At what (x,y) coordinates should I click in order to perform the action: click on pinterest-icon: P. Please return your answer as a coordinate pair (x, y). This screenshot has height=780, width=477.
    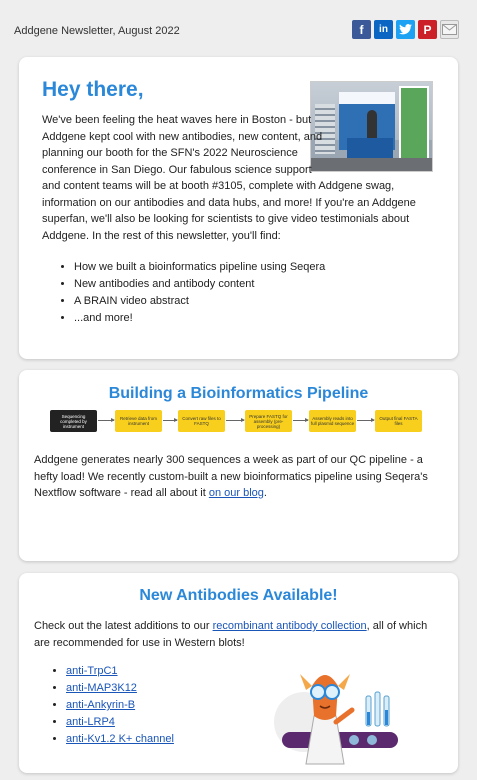
    Looking at the image, I should click on (427, 29).